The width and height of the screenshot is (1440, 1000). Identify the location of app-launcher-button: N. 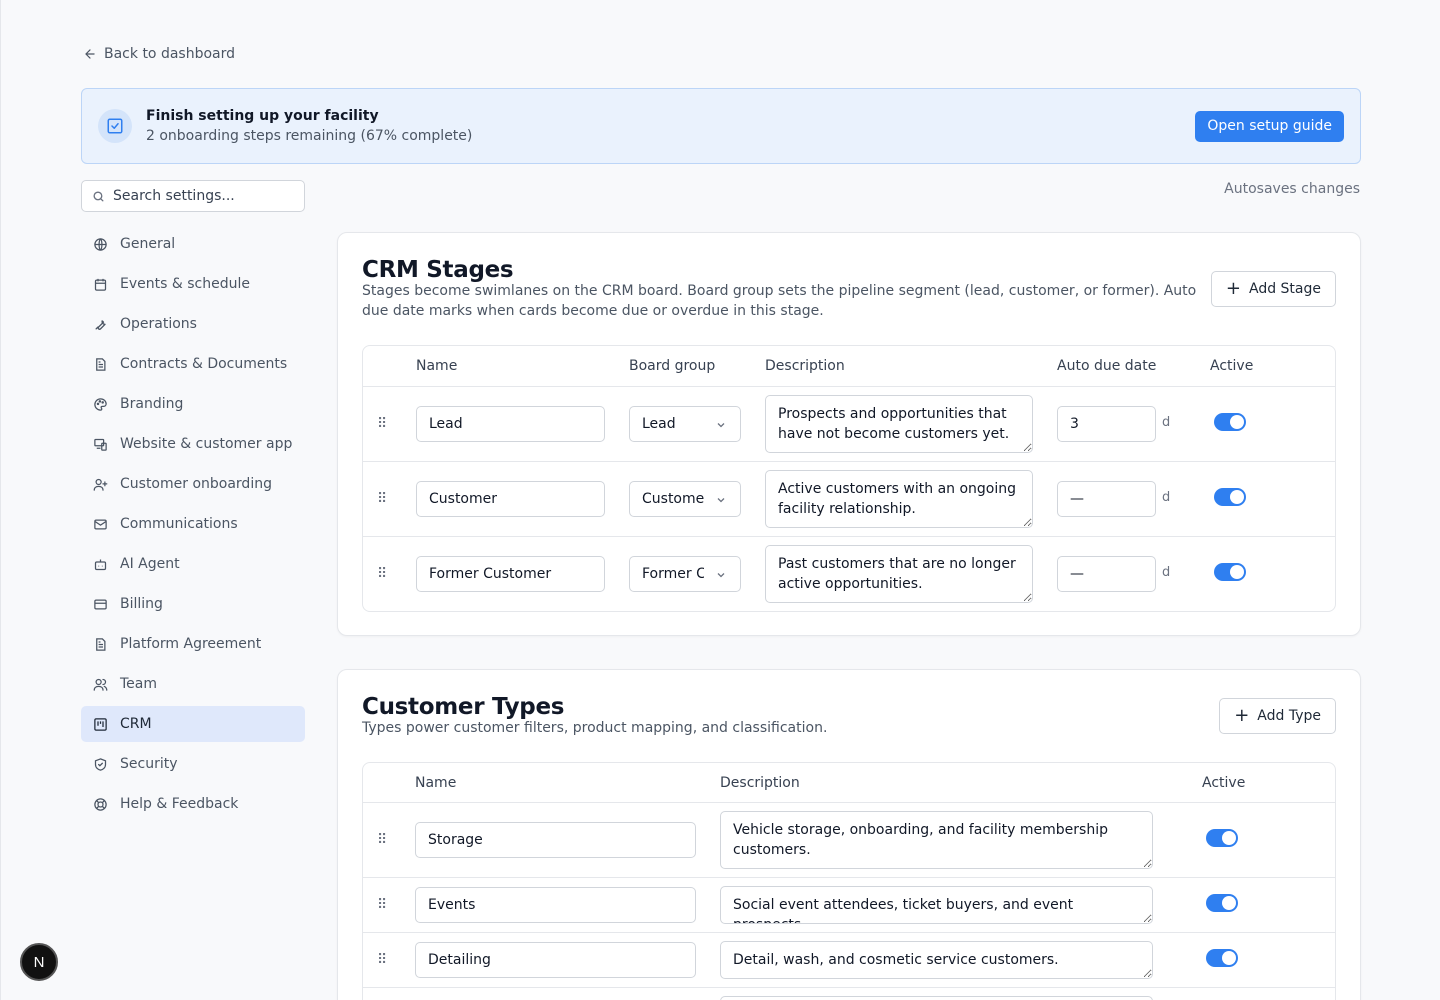
(39, 962).